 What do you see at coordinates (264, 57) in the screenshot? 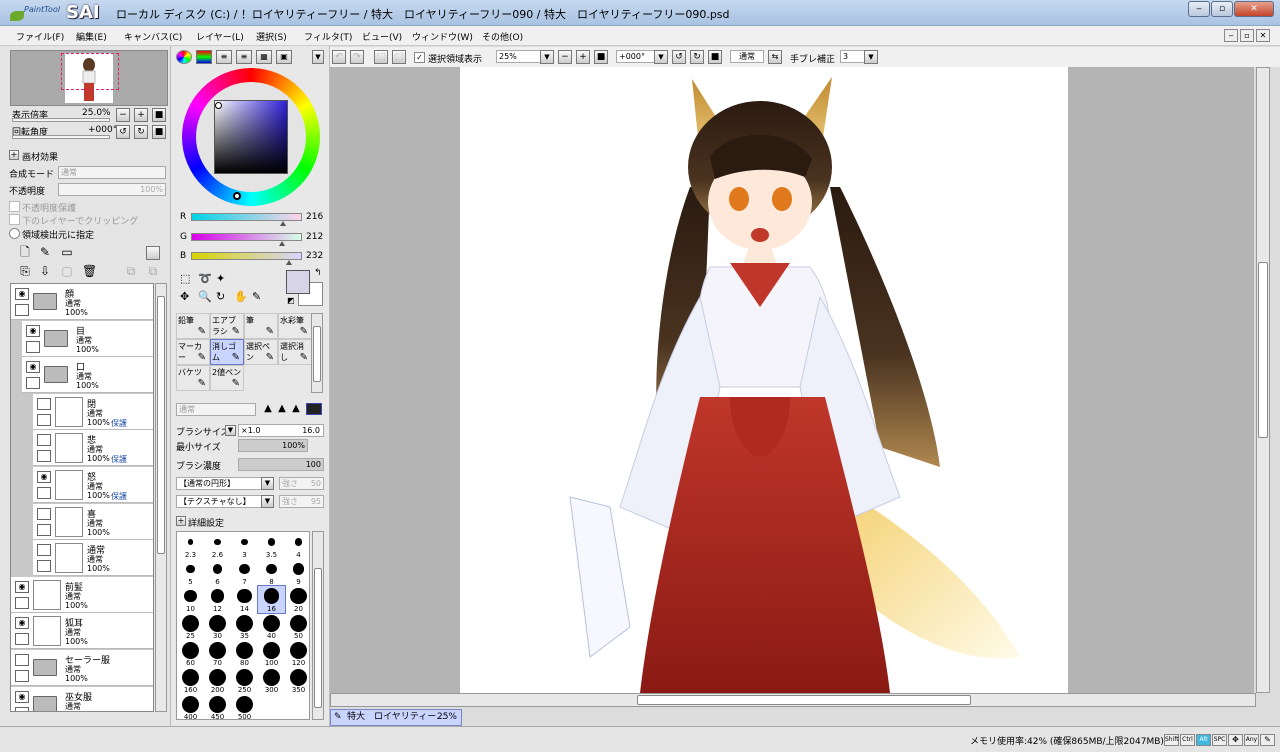
I see `swatch-tab-icon: ▦` at bounding box center [264, 57].